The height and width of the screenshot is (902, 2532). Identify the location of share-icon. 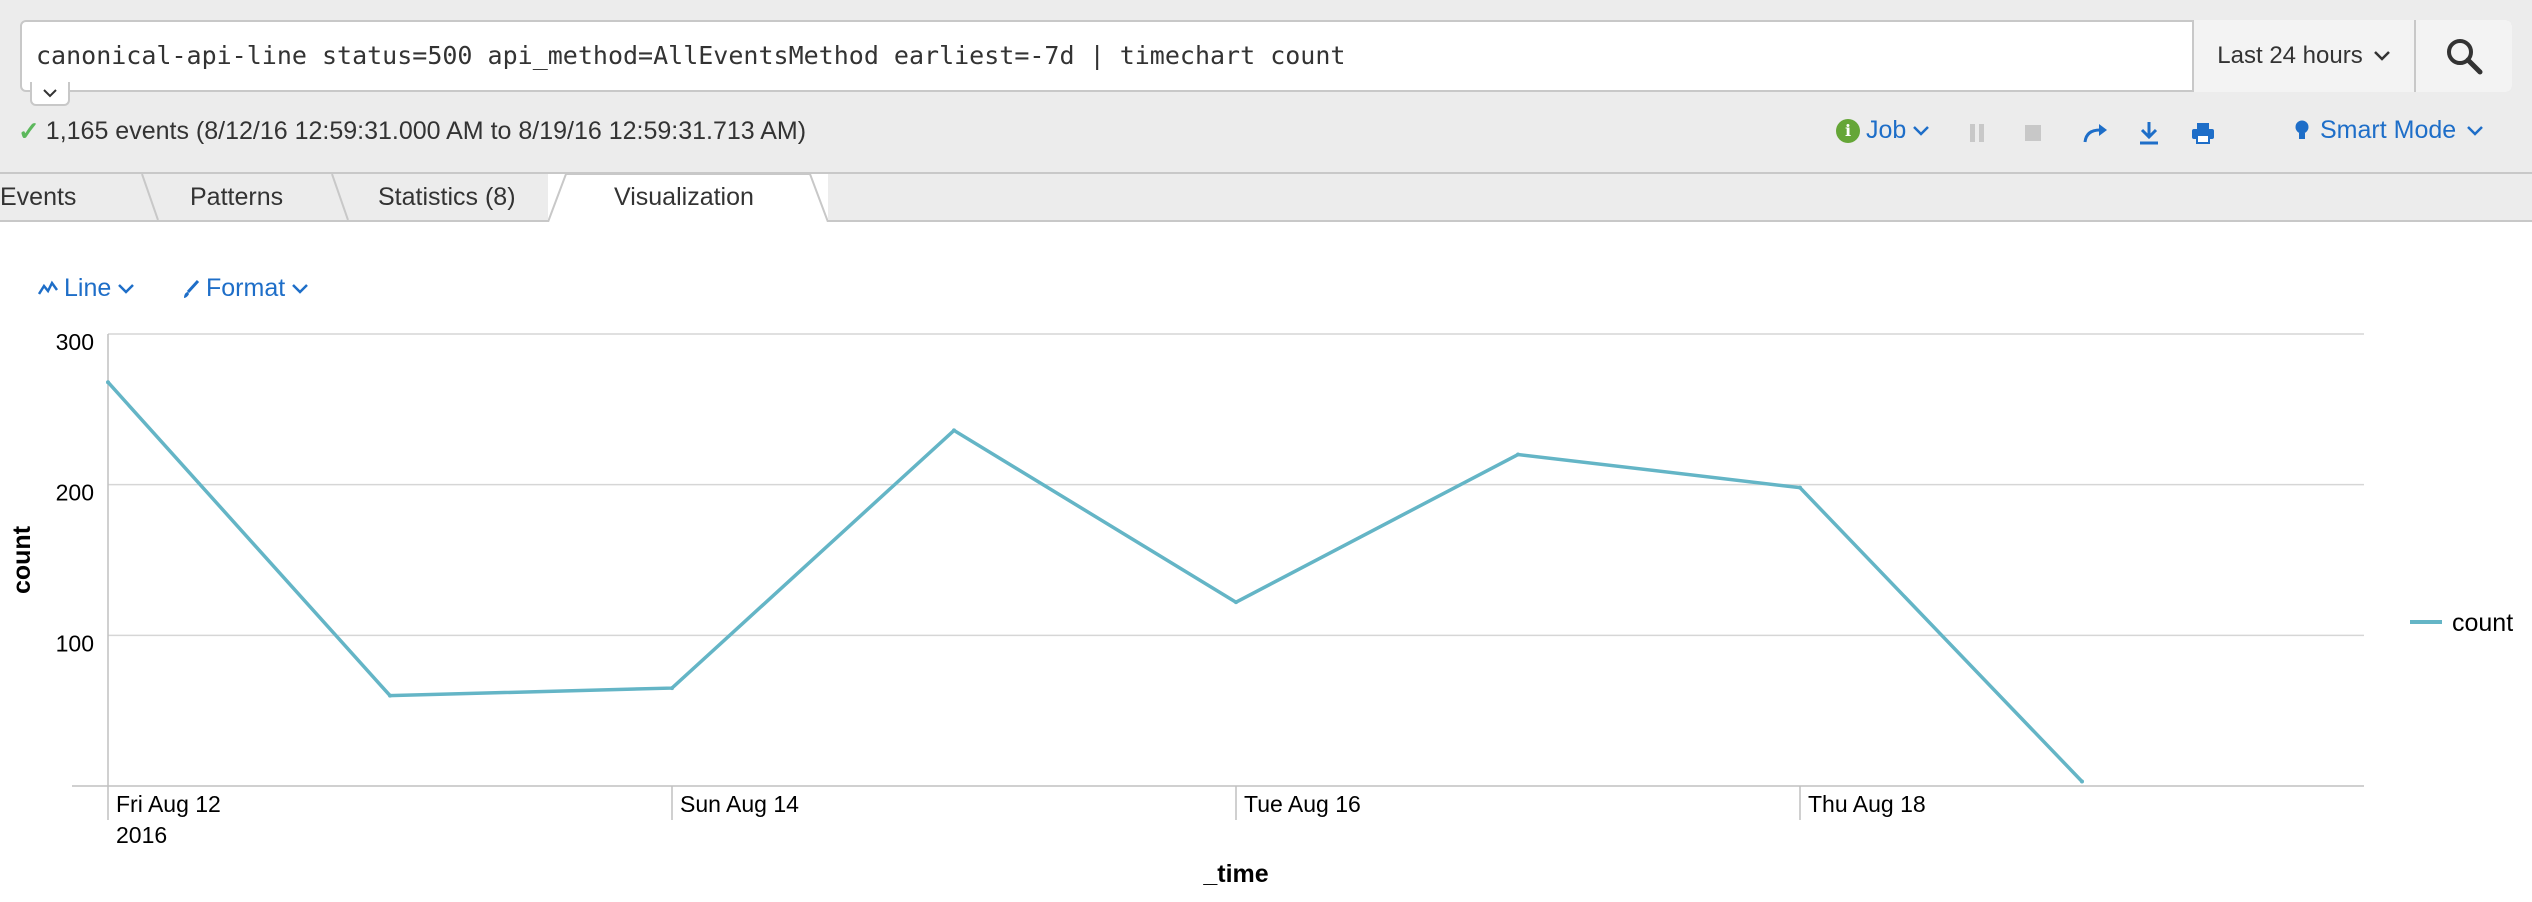
(2095, 133).